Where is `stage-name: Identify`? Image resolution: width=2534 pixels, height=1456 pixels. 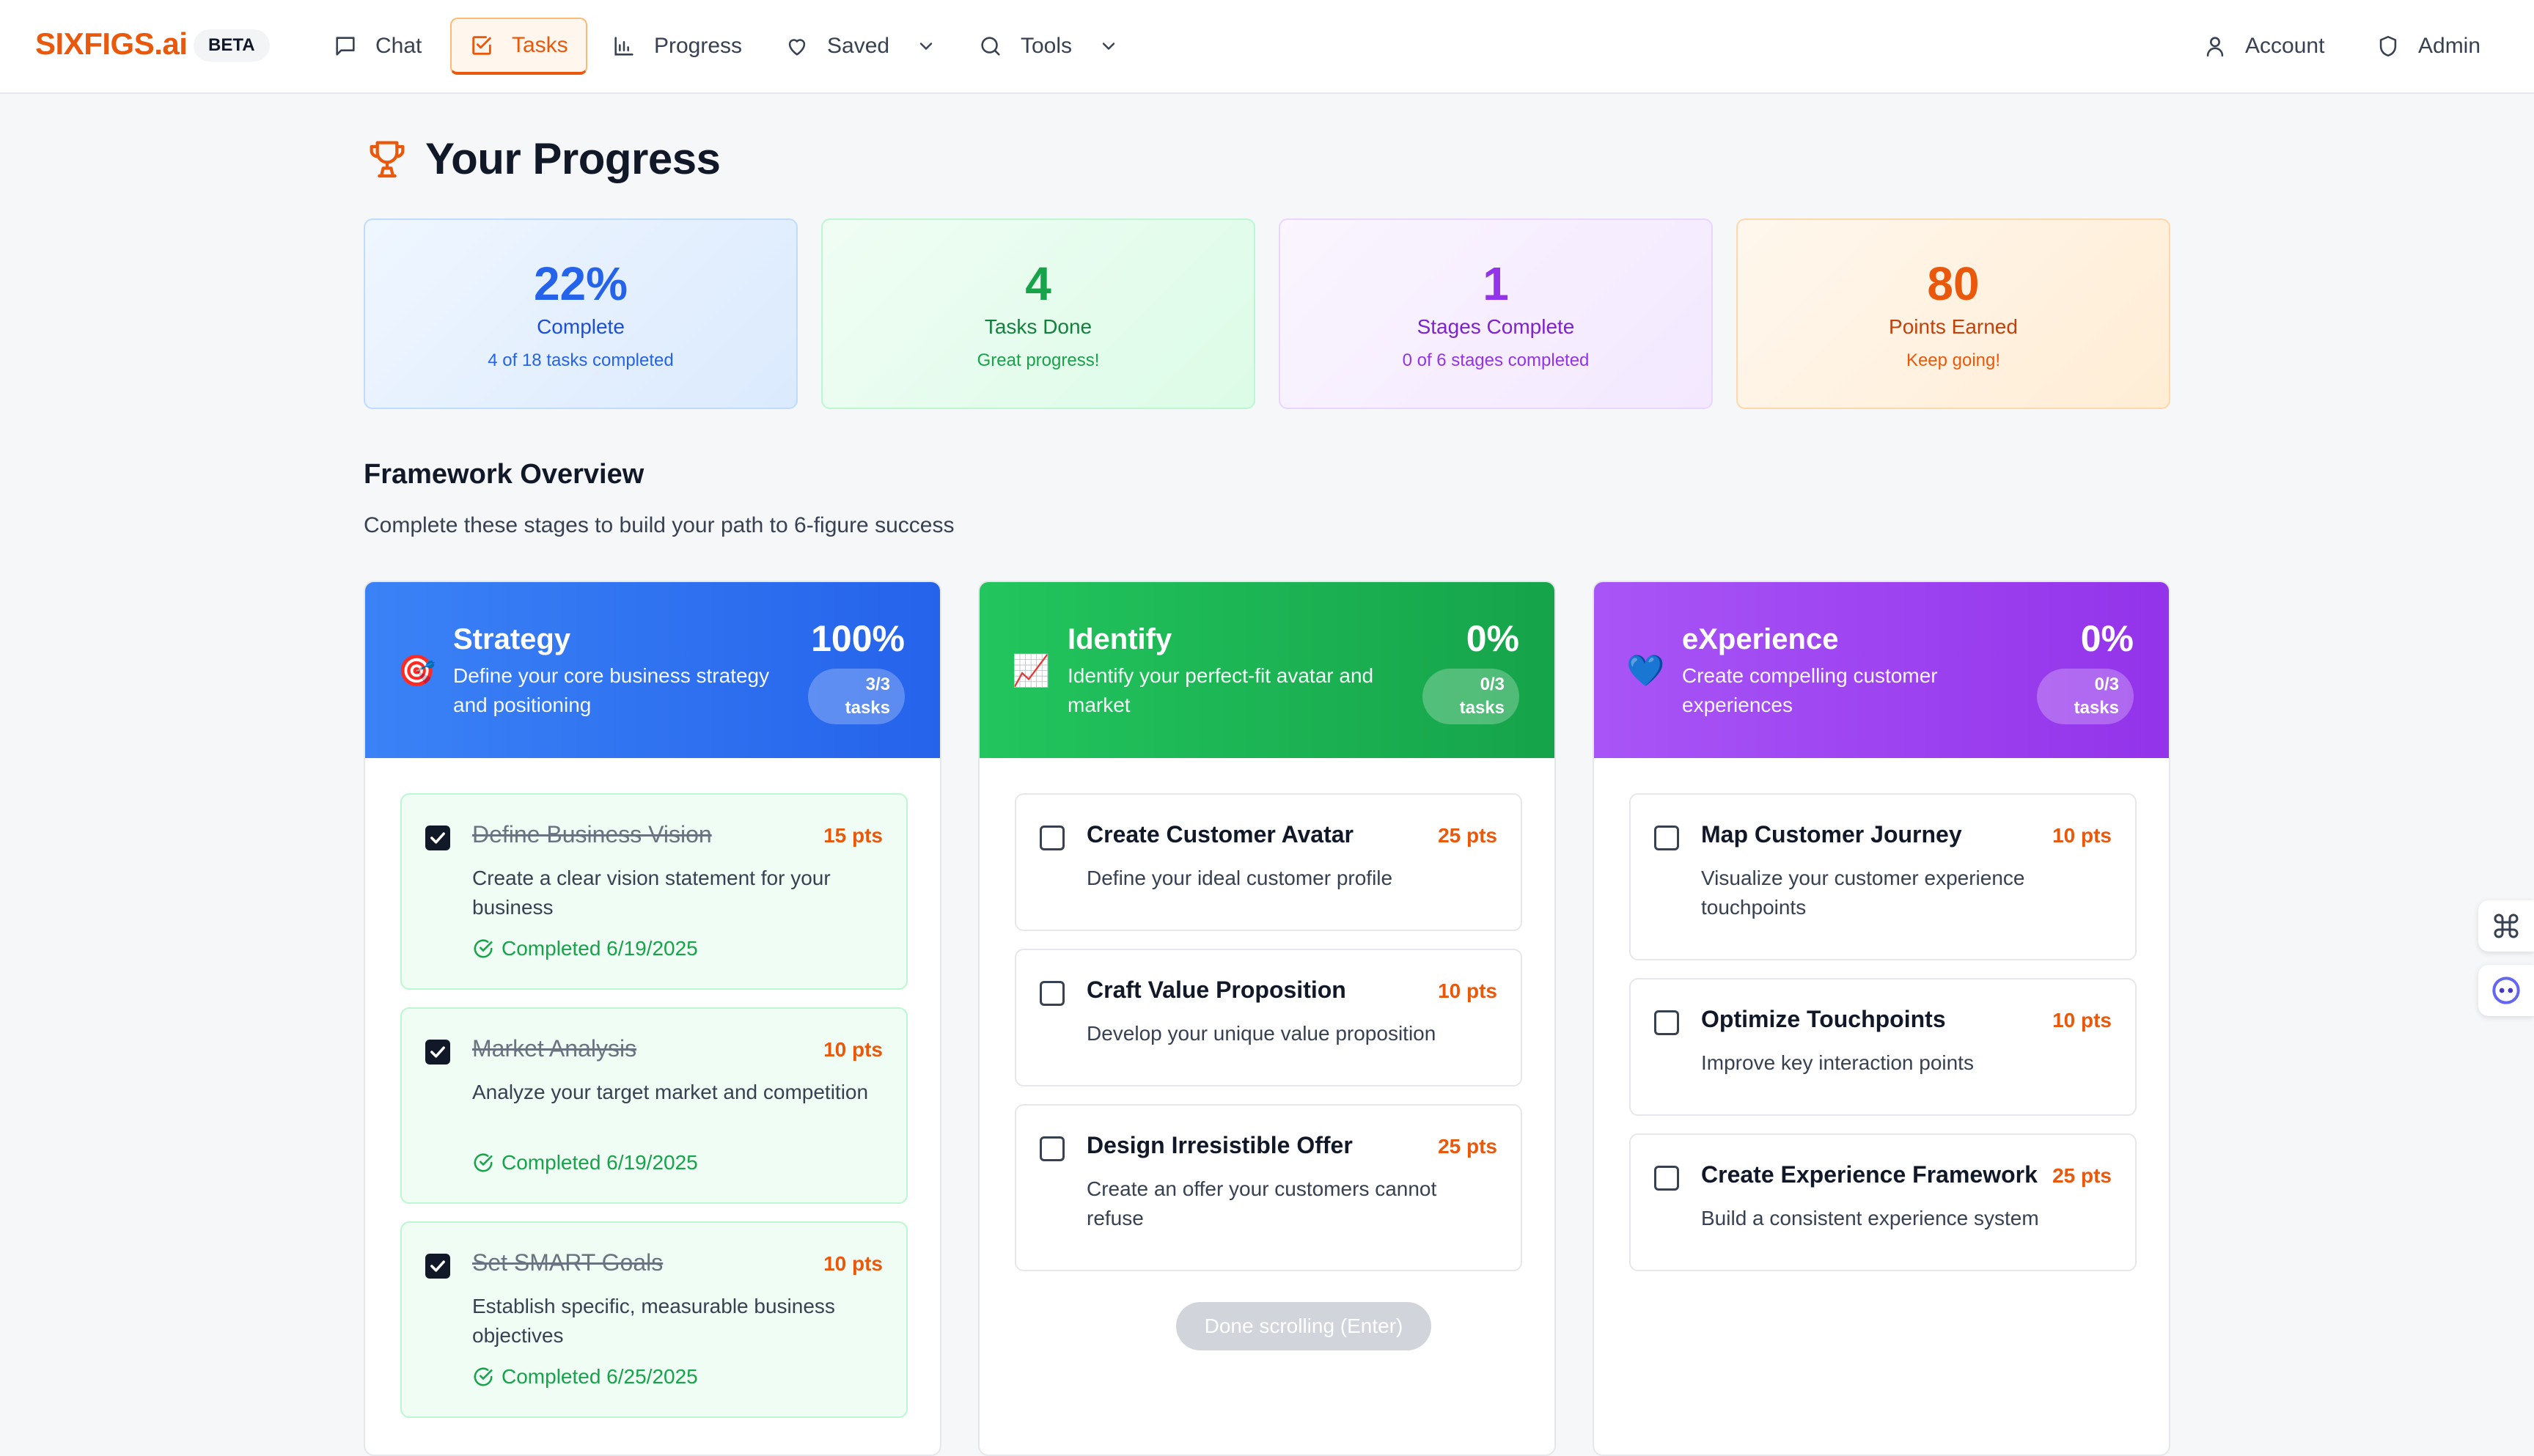
stage-name: Identify is located at coordinates (1120, 639).